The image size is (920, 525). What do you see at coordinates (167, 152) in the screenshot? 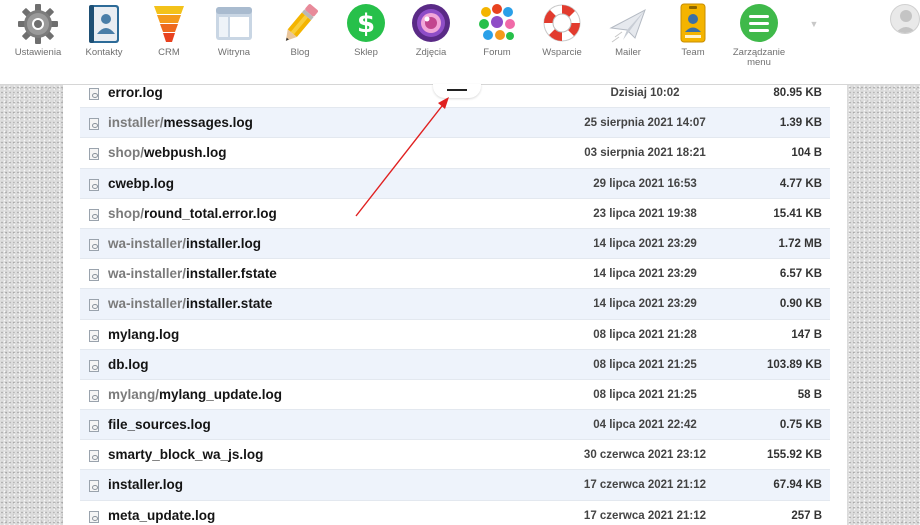
I see `log-file-link: shop/webpush.log` at bounding box center [167, 152].